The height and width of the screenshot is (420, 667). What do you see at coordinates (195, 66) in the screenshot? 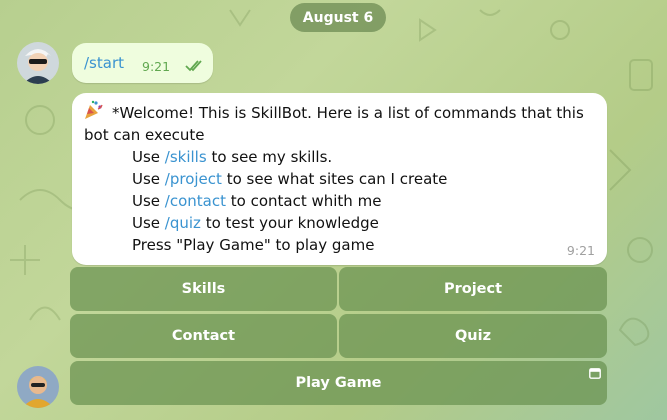
I see `double-check-icon` at bounding box center [195, 66].